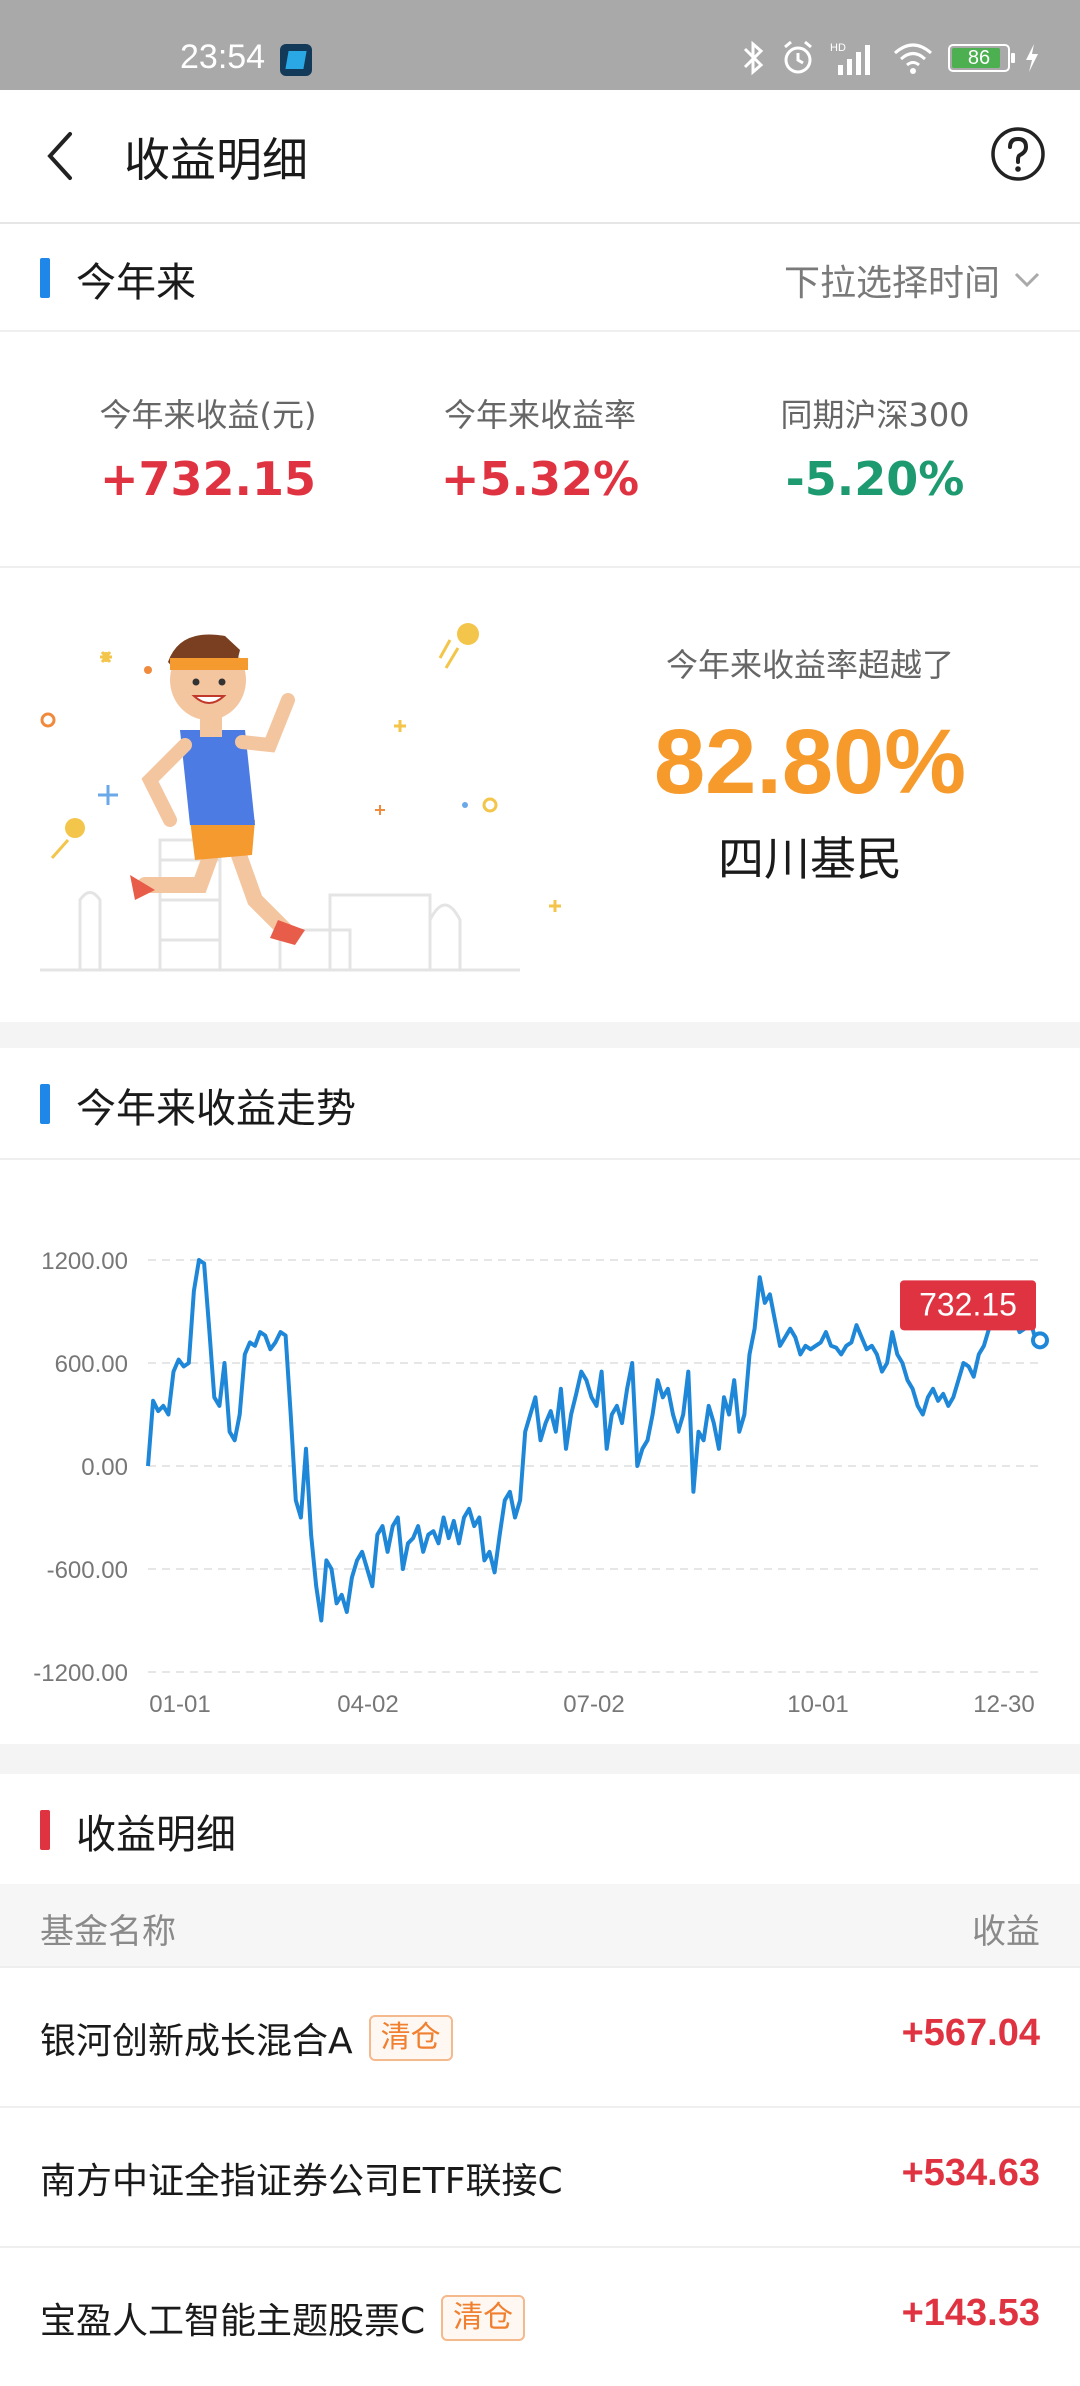 Image resolution: width=1080 pixels, height=2386 pixels. Describe the element at coordinates (136, 283) in the screenshot. I see `summary-section-title: 今年来` at that location.